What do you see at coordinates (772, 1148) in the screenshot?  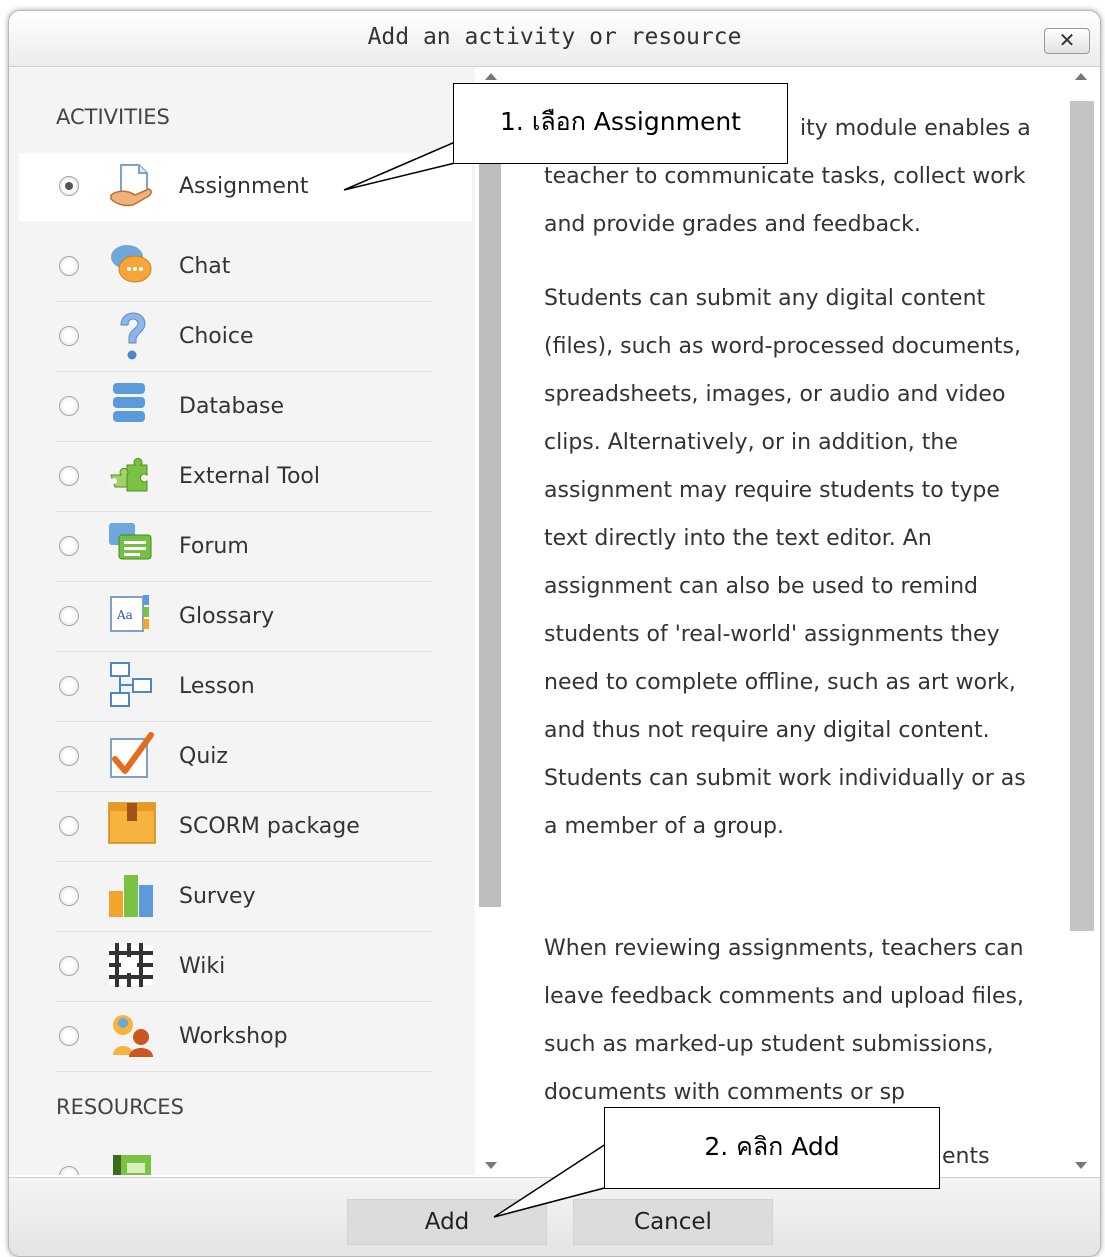 I see `callout-step-2: 2. คลิก Add` at bounding box center [772, 1148].